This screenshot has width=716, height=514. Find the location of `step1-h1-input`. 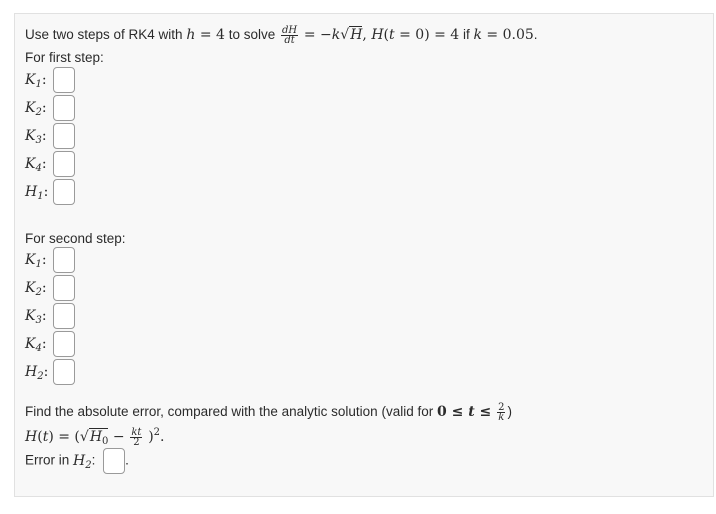

step1-h1-input is located at coordinates (64, 192).